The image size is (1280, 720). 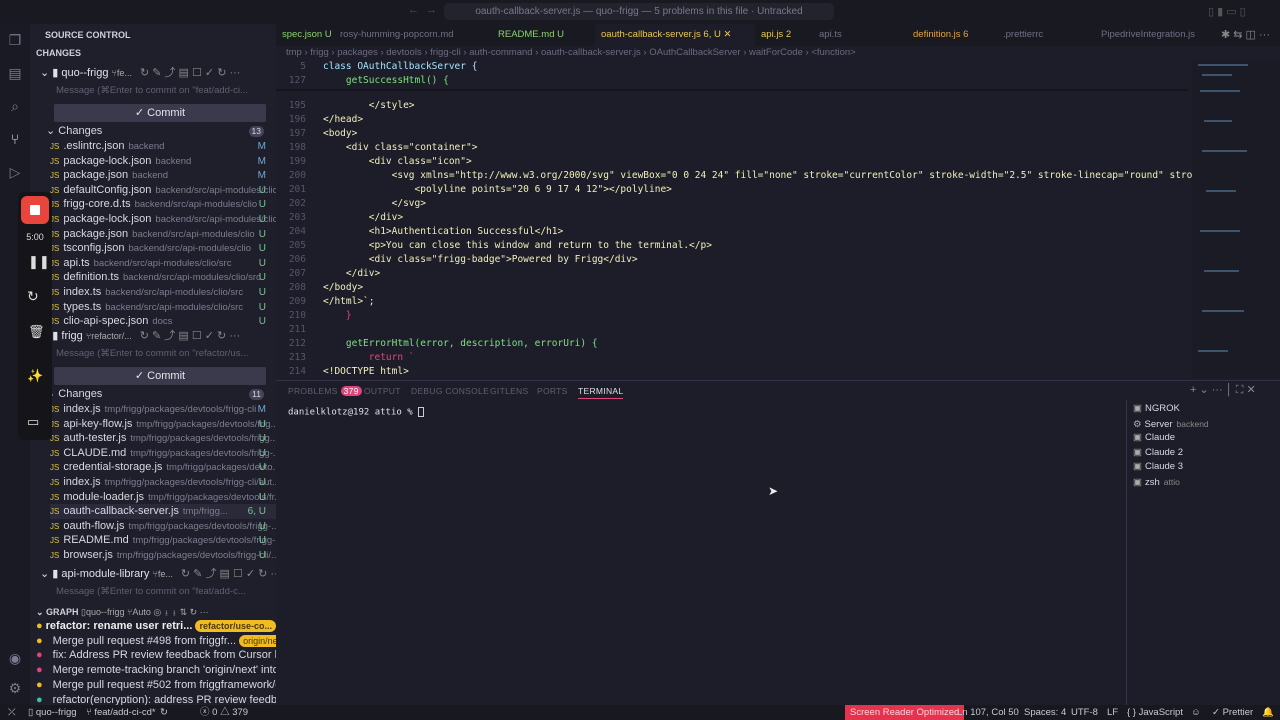 I want to click on minimap, so click(x=1236, y=219).